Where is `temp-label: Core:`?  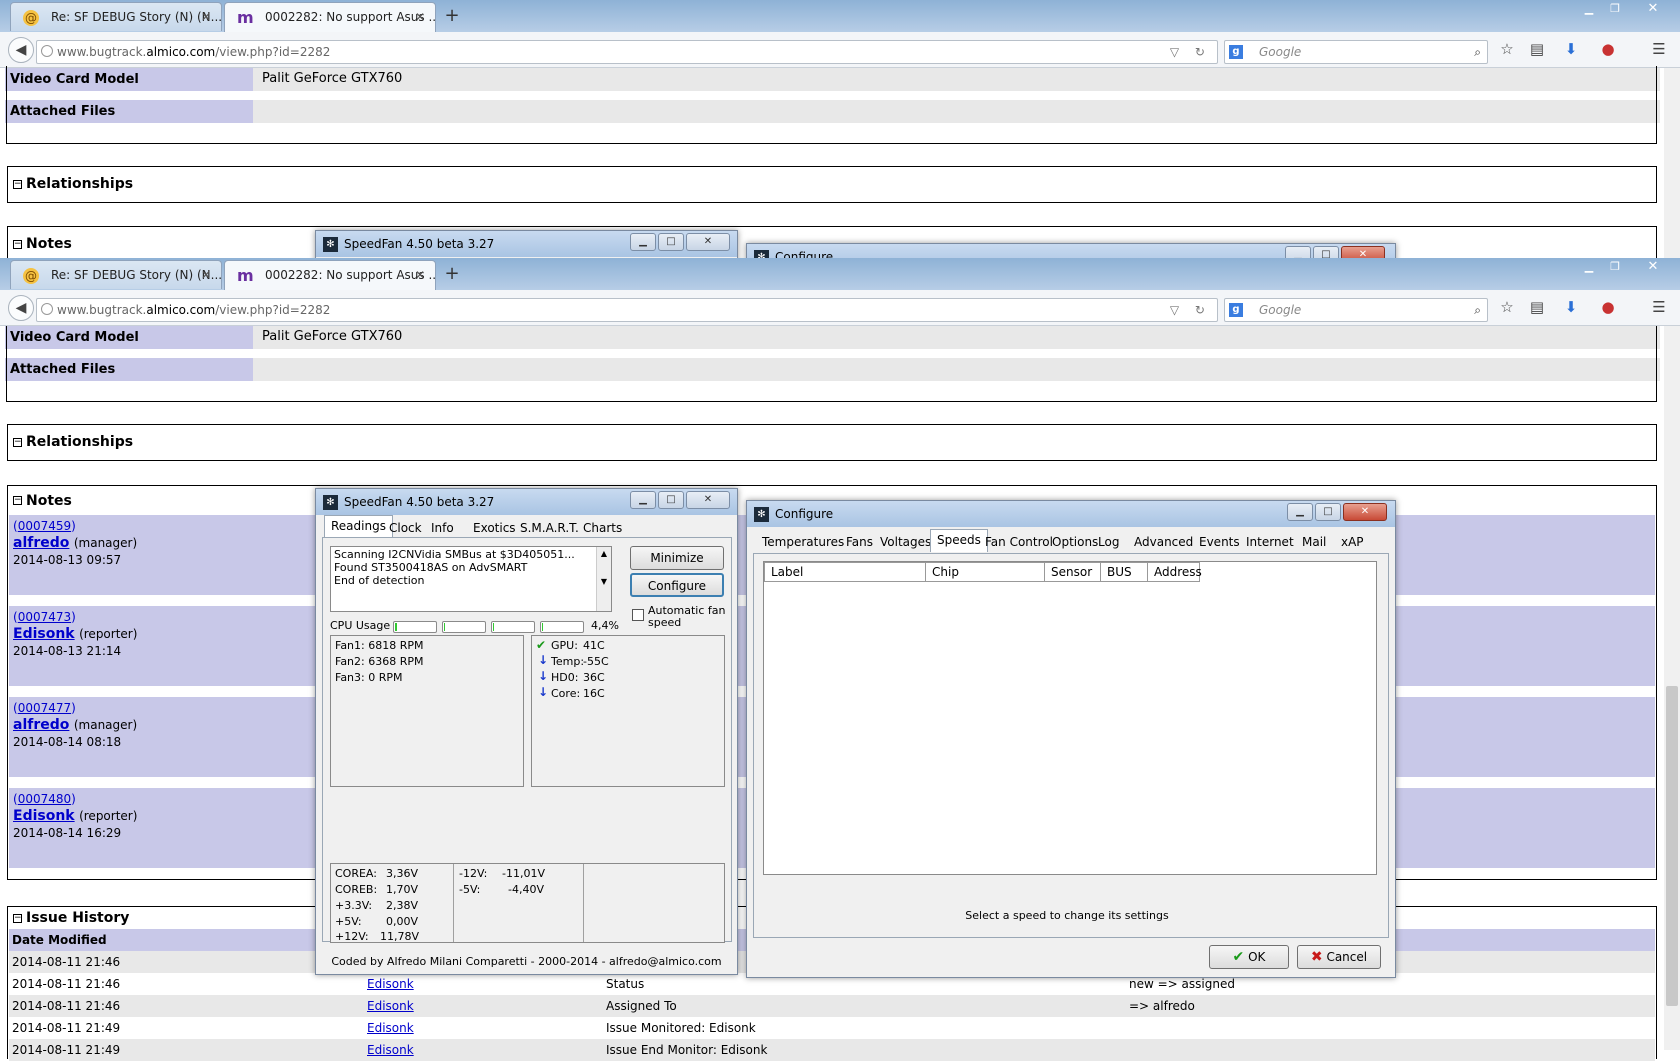 temp-label: Core: is located at coordinates (566, 693).